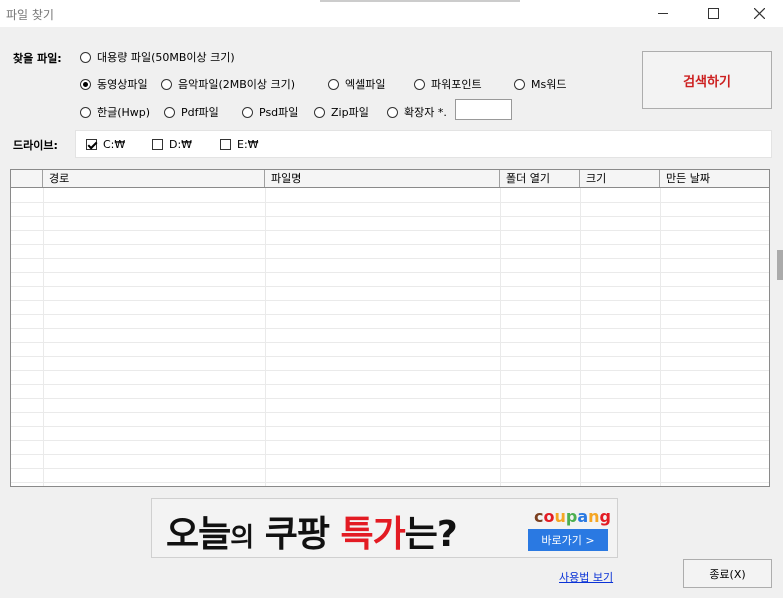 This screenshot has width=783, height=598. I want to click on drive-d-checkbox: D:₩, so click(172, 144).